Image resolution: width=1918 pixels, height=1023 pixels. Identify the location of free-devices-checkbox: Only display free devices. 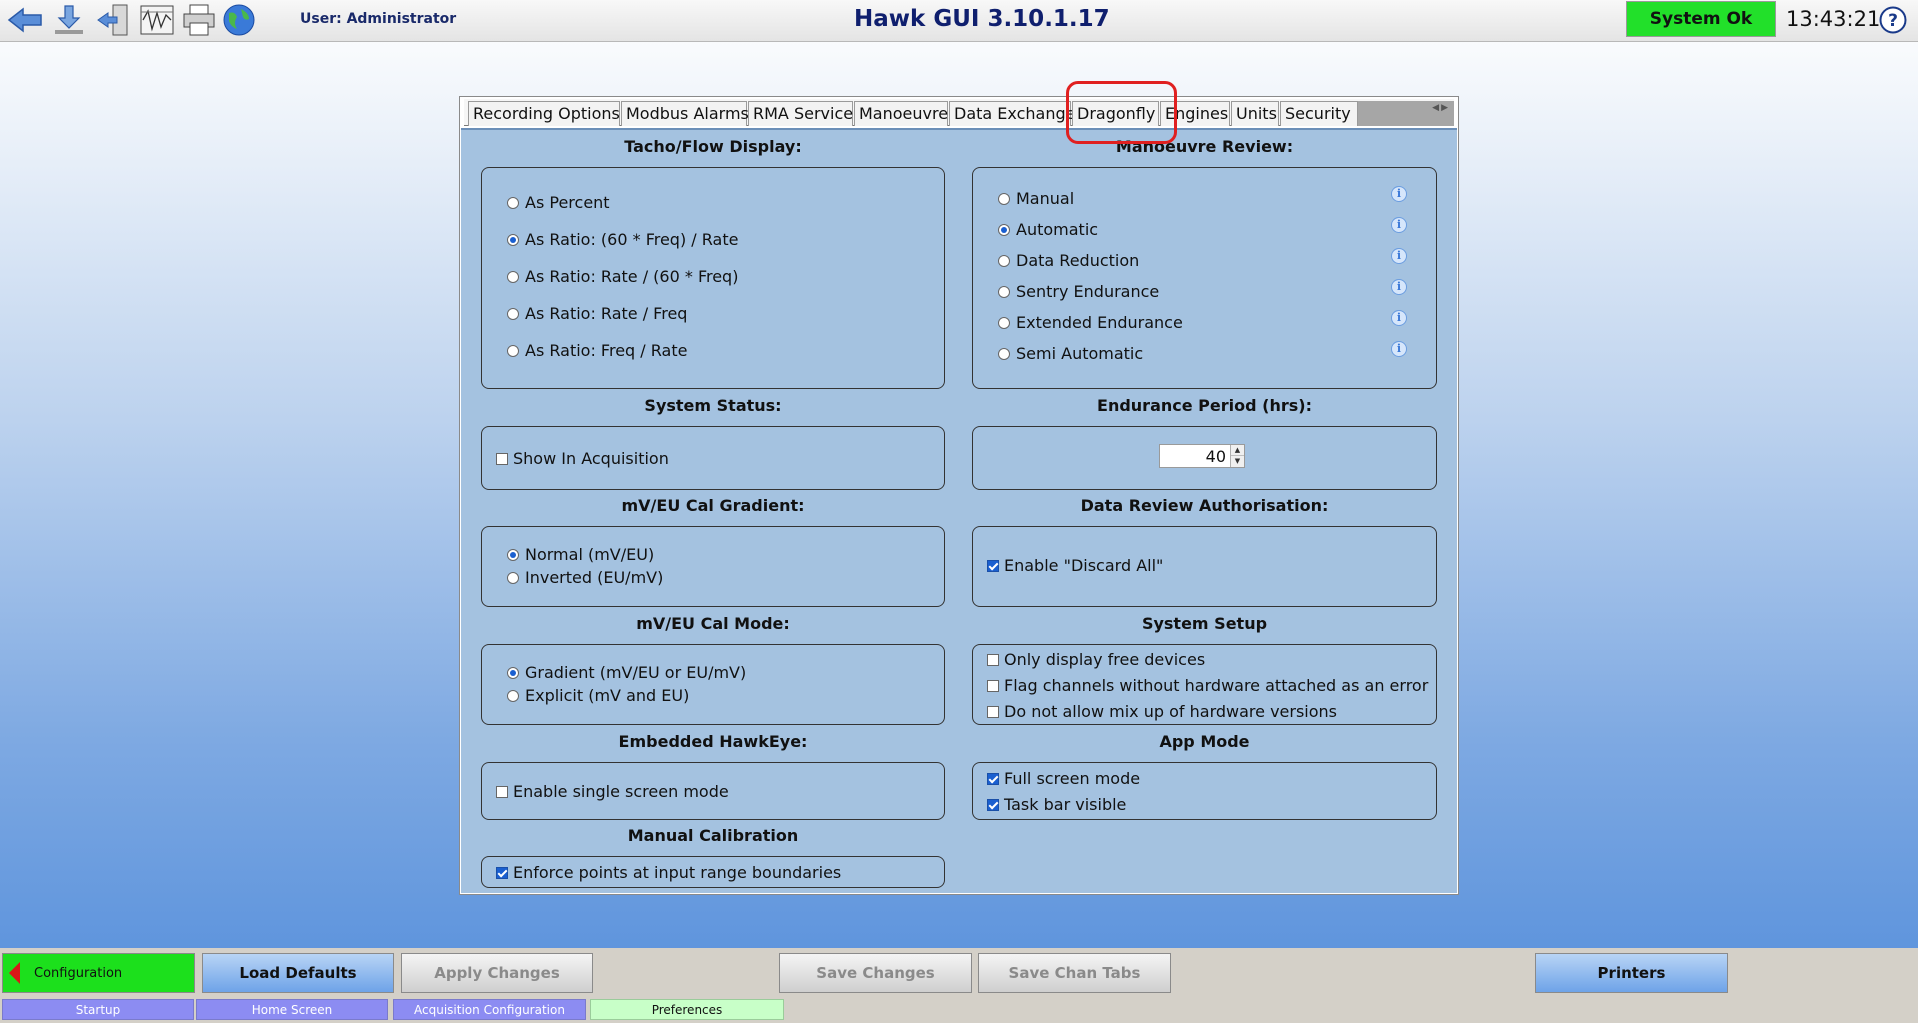
(1096, 659).